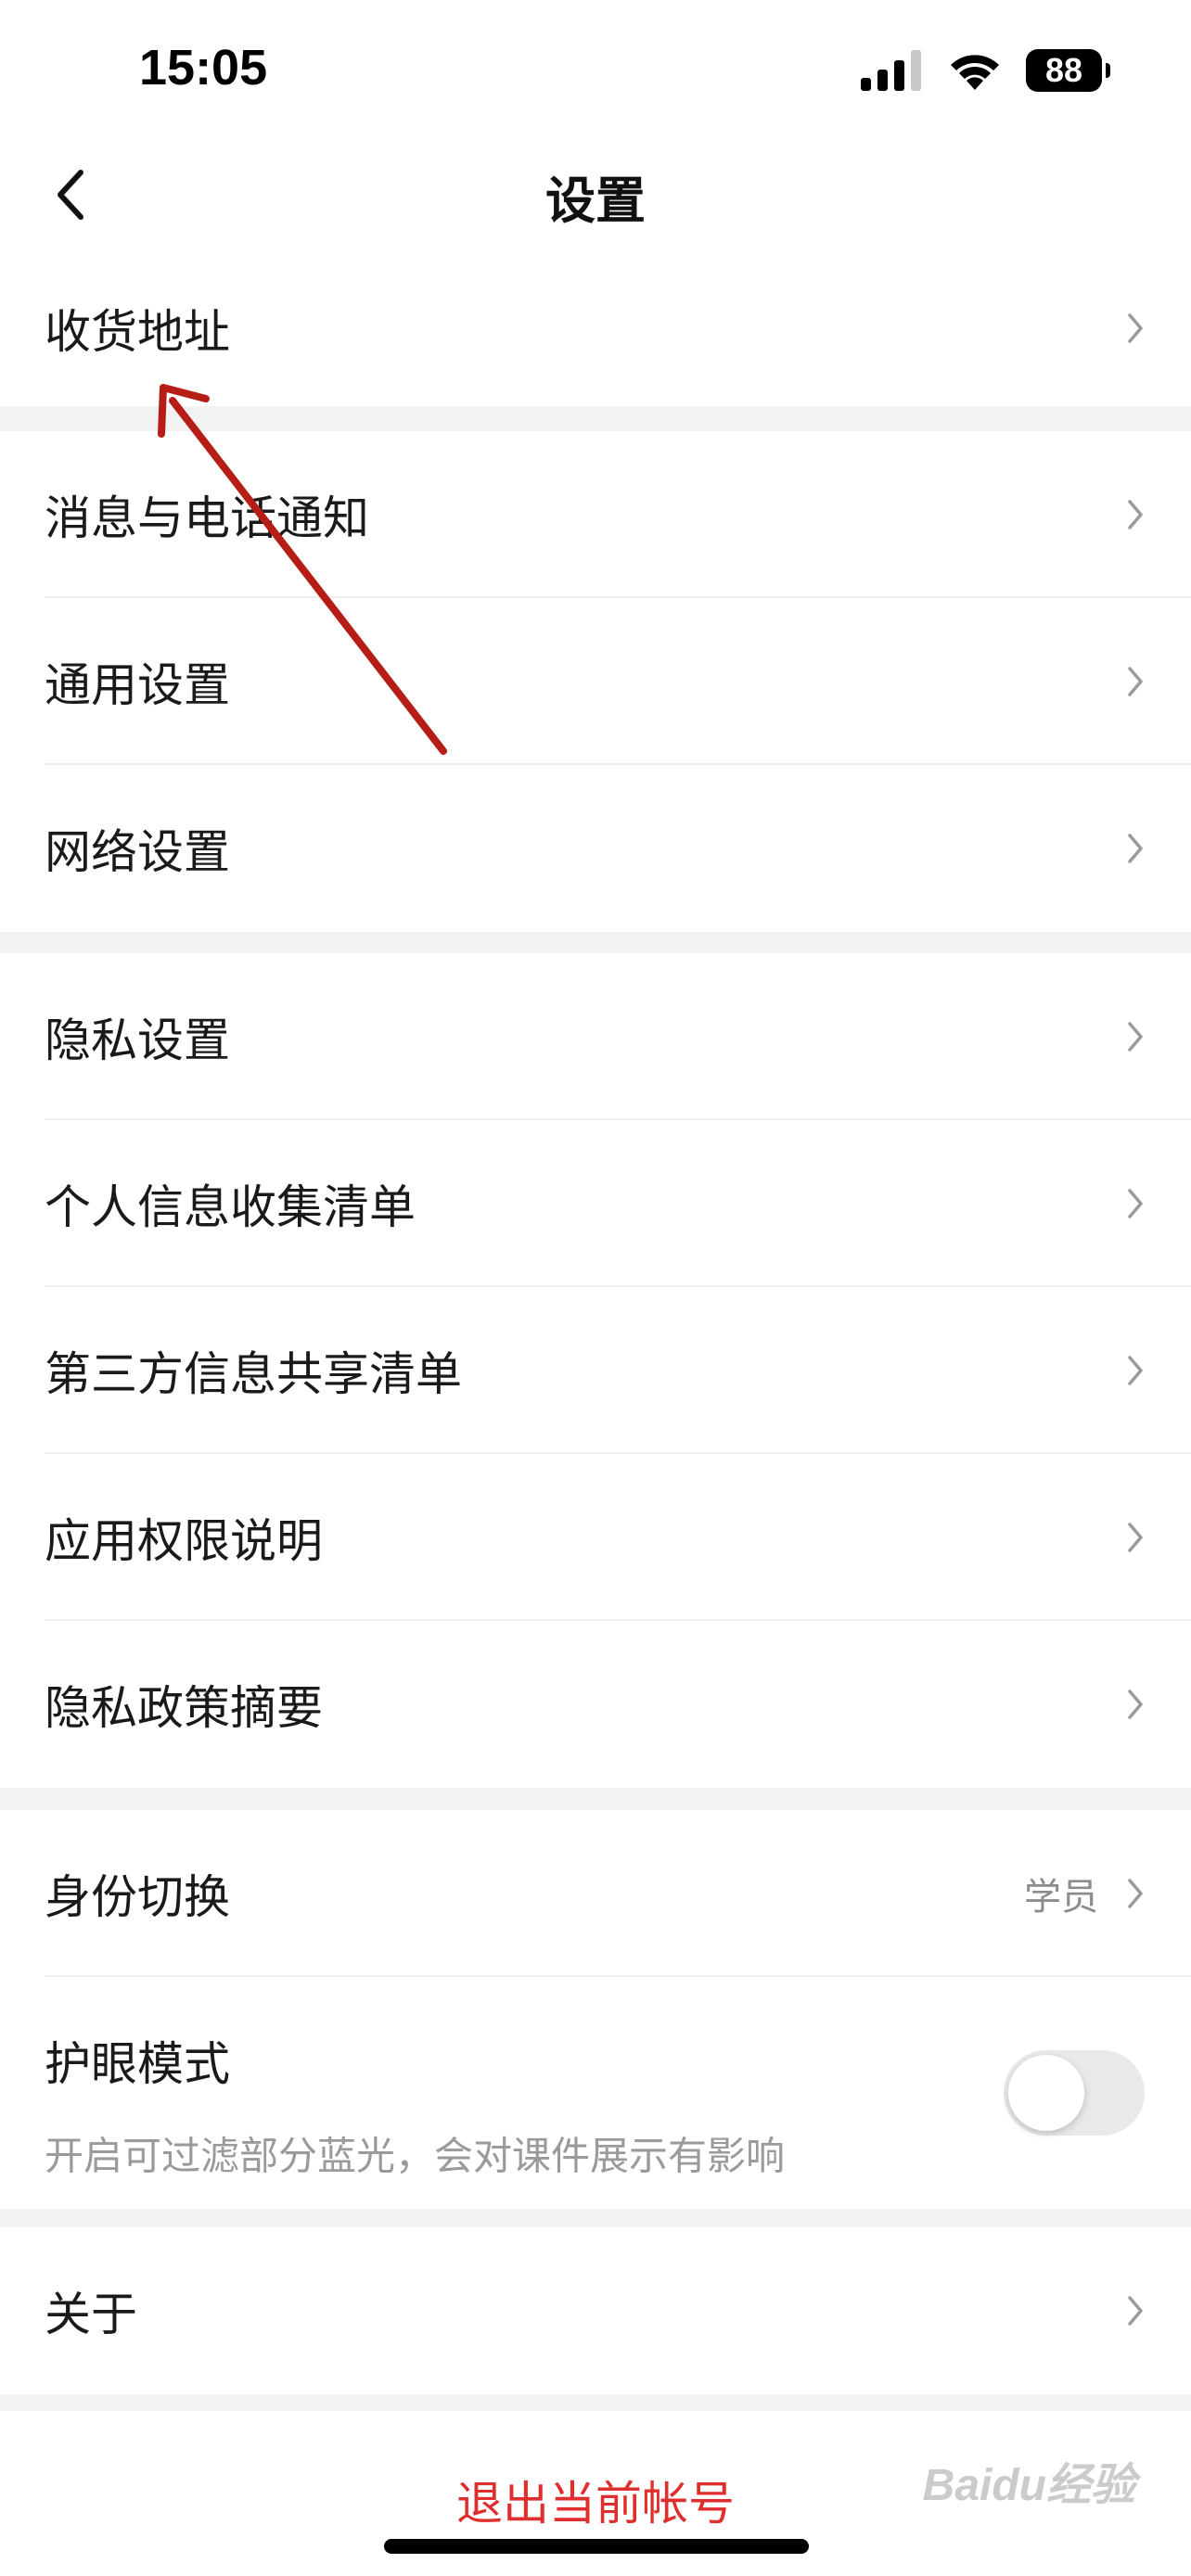  Describe the element at coordinates (595, 1036) in the screenshot. I see `settings-item-privacy: 隐私设置` at that location.